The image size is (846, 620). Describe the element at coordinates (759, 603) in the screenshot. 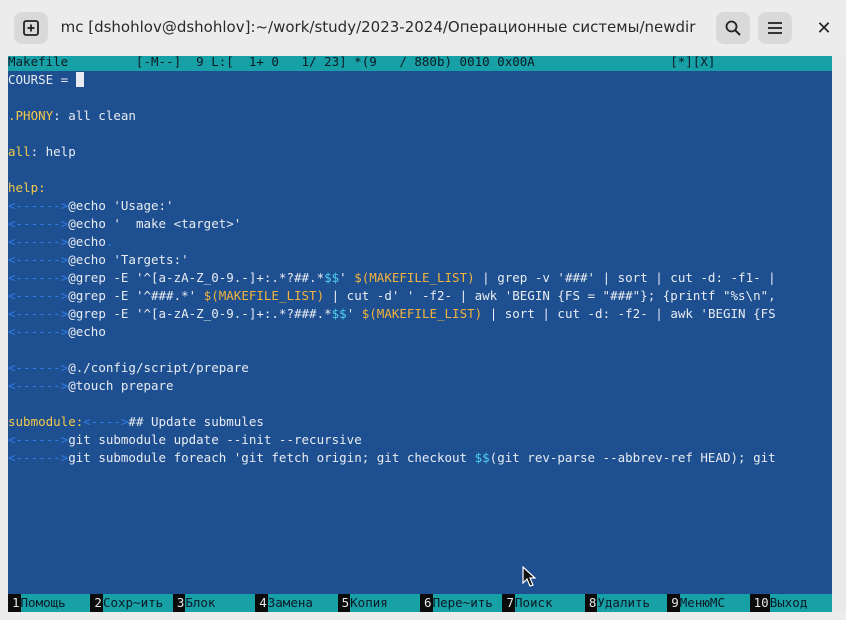

I see `fkey-number: 10` at that location.